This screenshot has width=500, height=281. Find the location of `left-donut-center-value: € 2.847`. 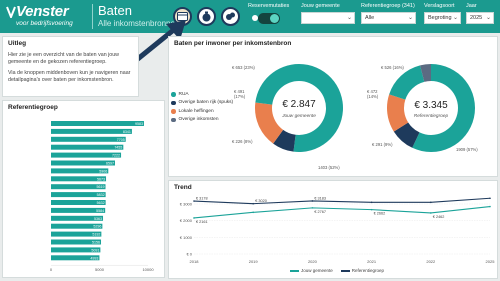

left-donut-center-value: € 2.847 is located at coordinates (299, 104).